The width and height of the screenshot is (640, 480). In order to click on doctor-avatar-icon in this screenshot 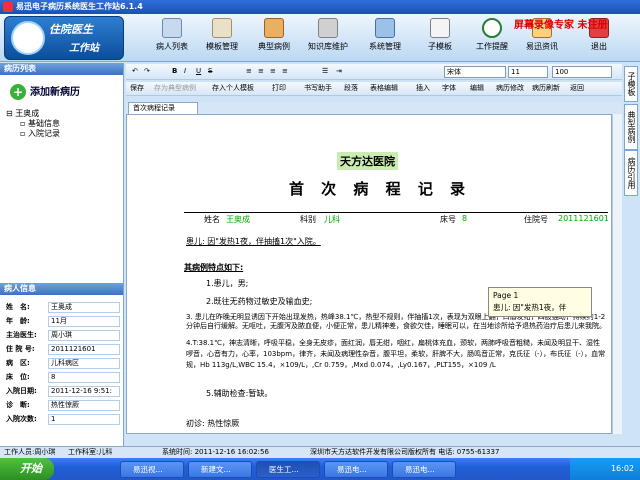, I will do `click(28, 38)`.